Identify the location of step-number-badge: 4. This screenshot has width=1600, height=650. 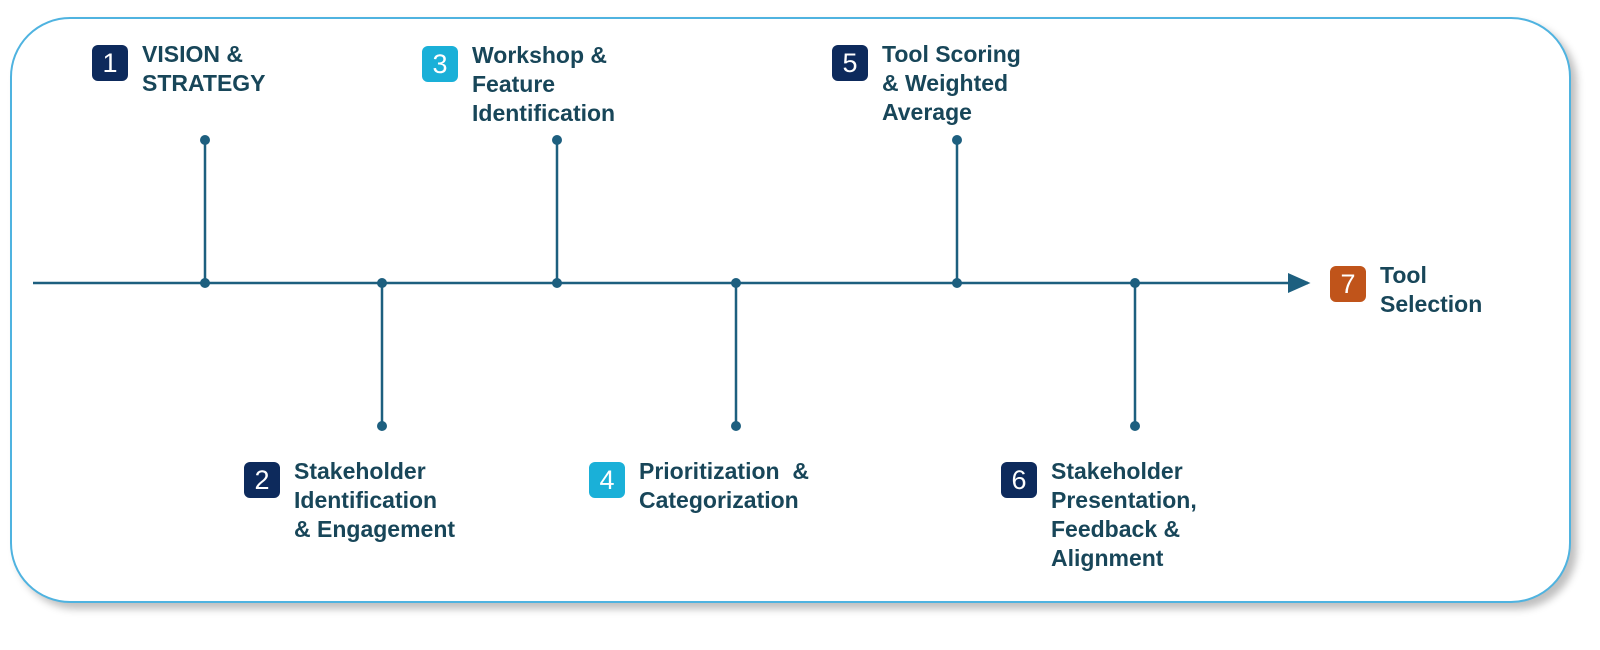
(607, 480).